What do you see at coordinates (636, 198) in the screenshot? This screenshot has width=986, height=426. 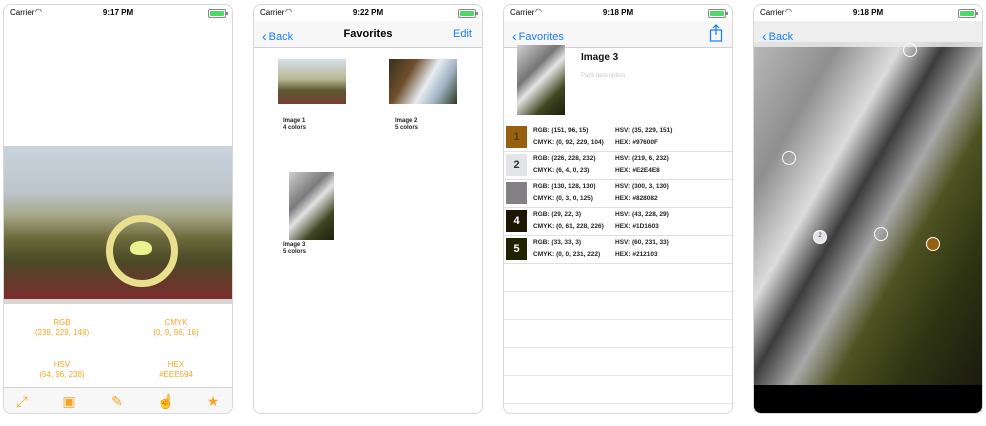 I see `hex-value: HEX: #828082` at bounding box center [636, 198].